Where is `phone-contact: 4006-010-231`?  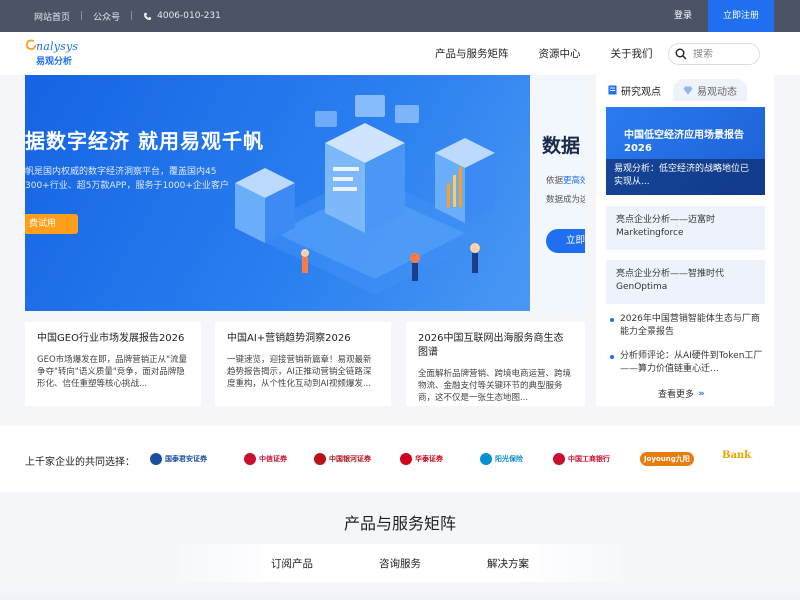 phone-contact: 4006-010-231 is located at coordinates (182, 16).